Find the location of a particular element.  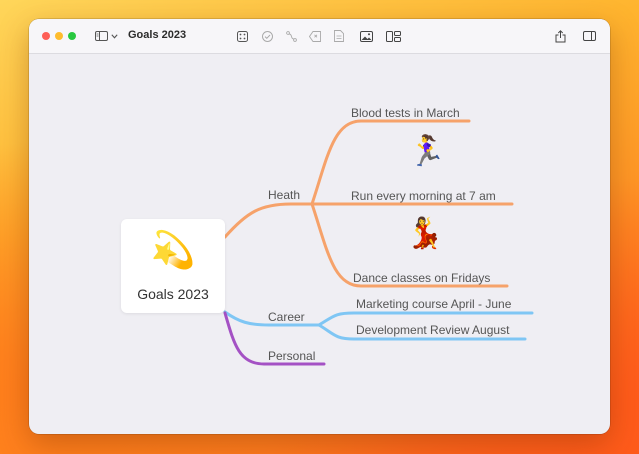

add-node-icon is located at coordinates (242, 36).